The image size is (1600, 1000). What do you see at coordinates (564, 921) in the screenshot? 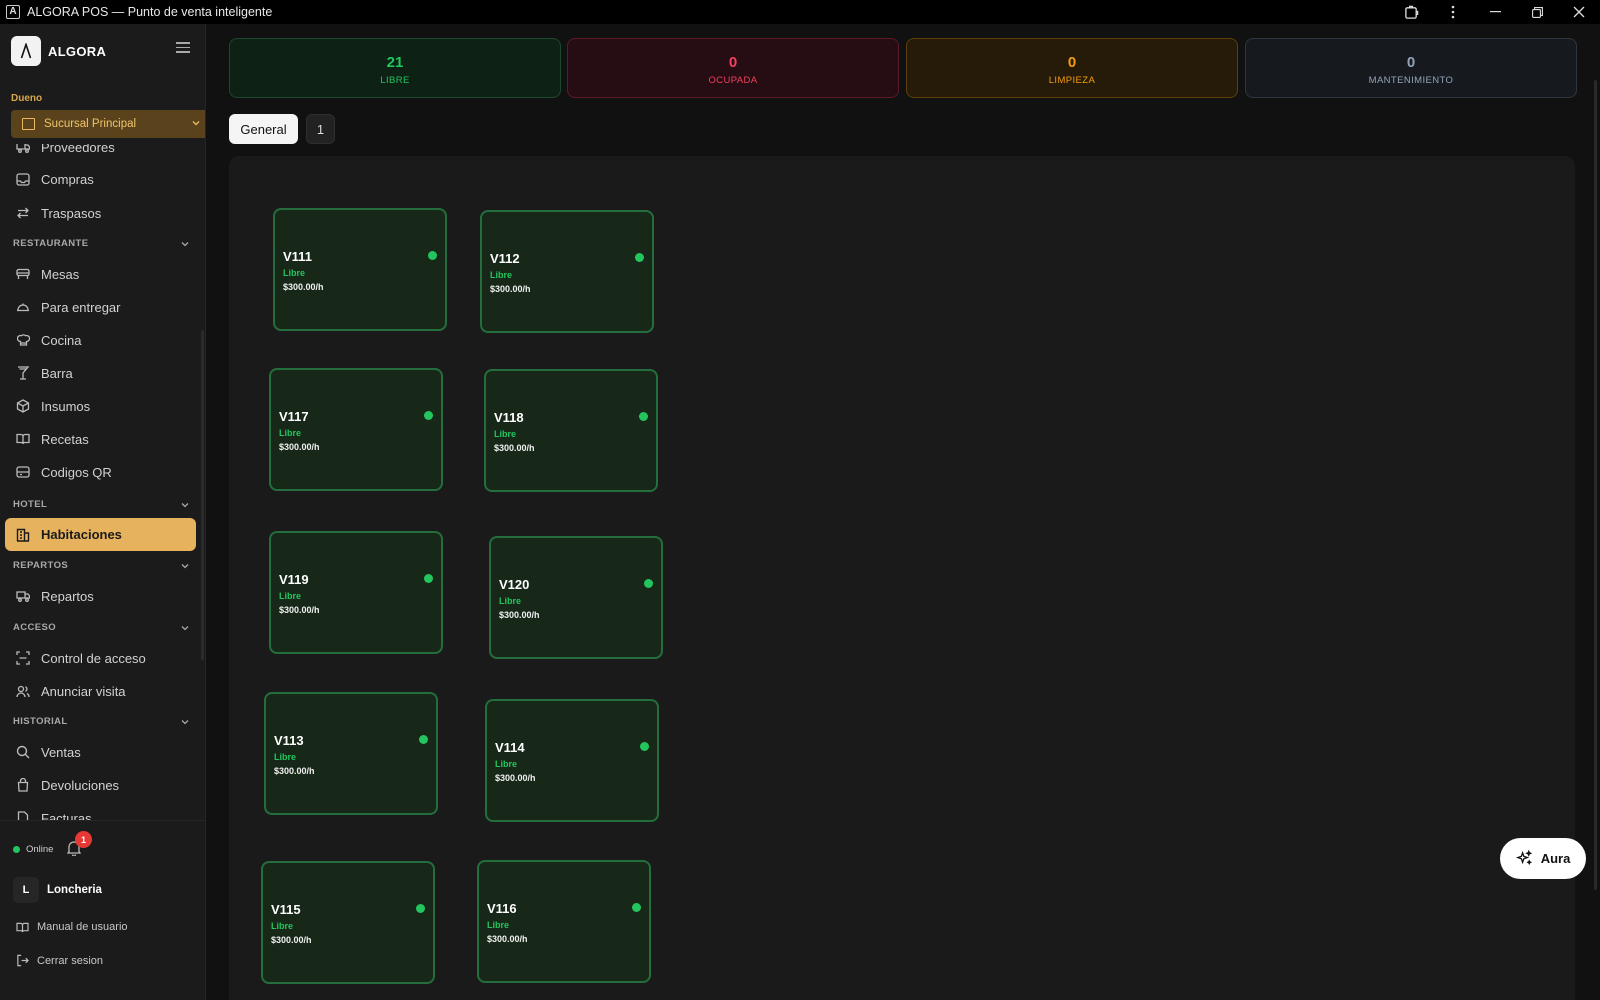
I see `room-card: V116 Libre $300.00/h` at bounding box center [564, 921].